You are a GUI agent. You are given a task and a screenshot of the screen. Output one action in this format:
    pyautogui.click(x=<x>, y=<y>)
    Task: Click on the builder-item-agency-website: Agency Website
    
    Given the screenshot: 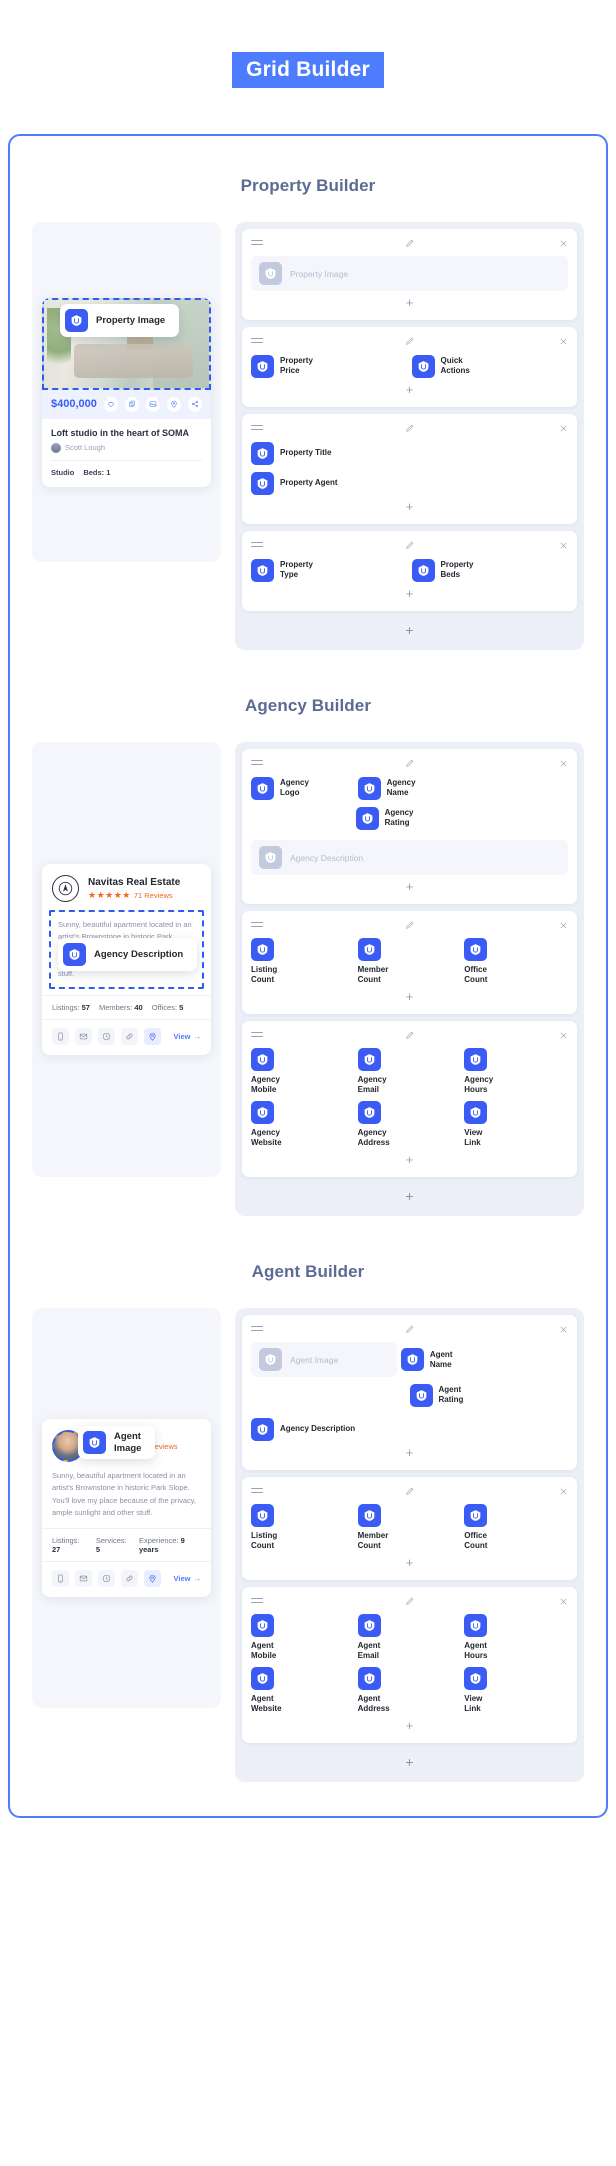 What is the action you would take?
    pyautogui.click(x=302, y=1124)
    